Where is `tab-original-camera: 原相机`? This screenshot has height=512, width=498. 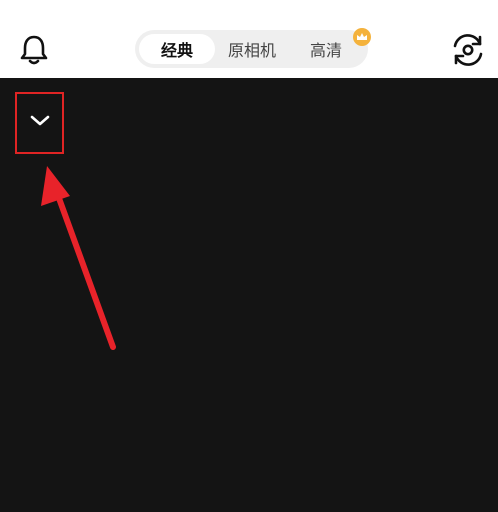
tab-original-camera: 原相机 is located at coordinates (252, 49).